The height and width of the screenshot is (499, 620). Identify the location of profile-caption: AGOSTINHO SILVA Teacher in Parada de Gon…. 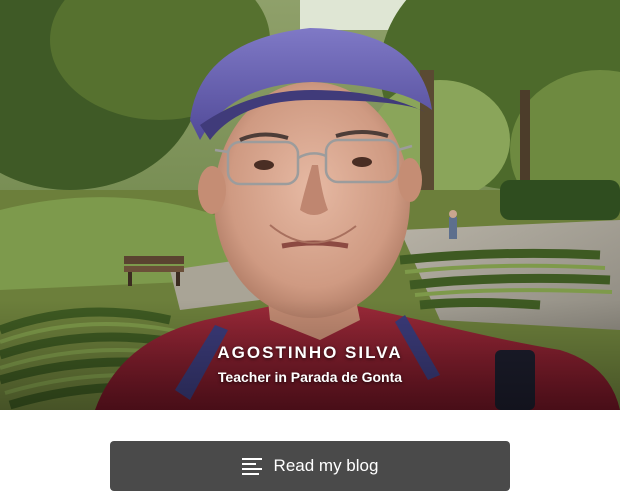
(310, 364).